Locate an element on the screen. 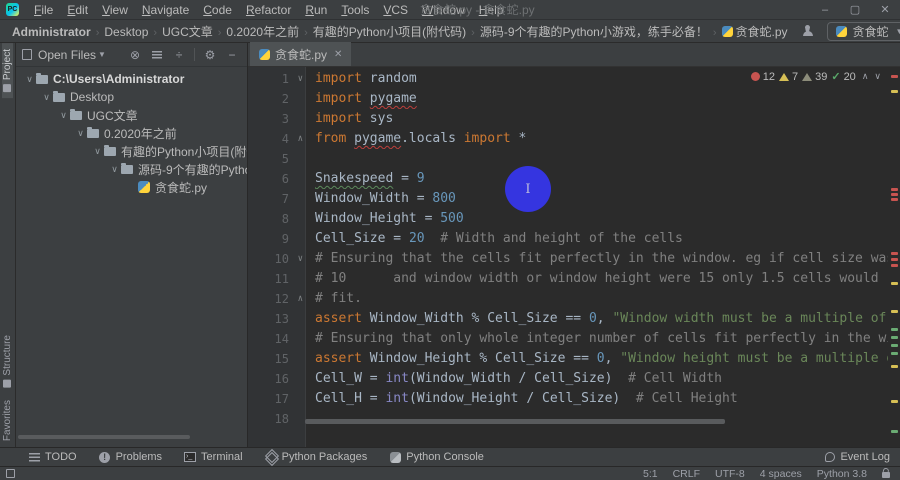  tool-window-toggle-icon is located at coordinates (10, 473).